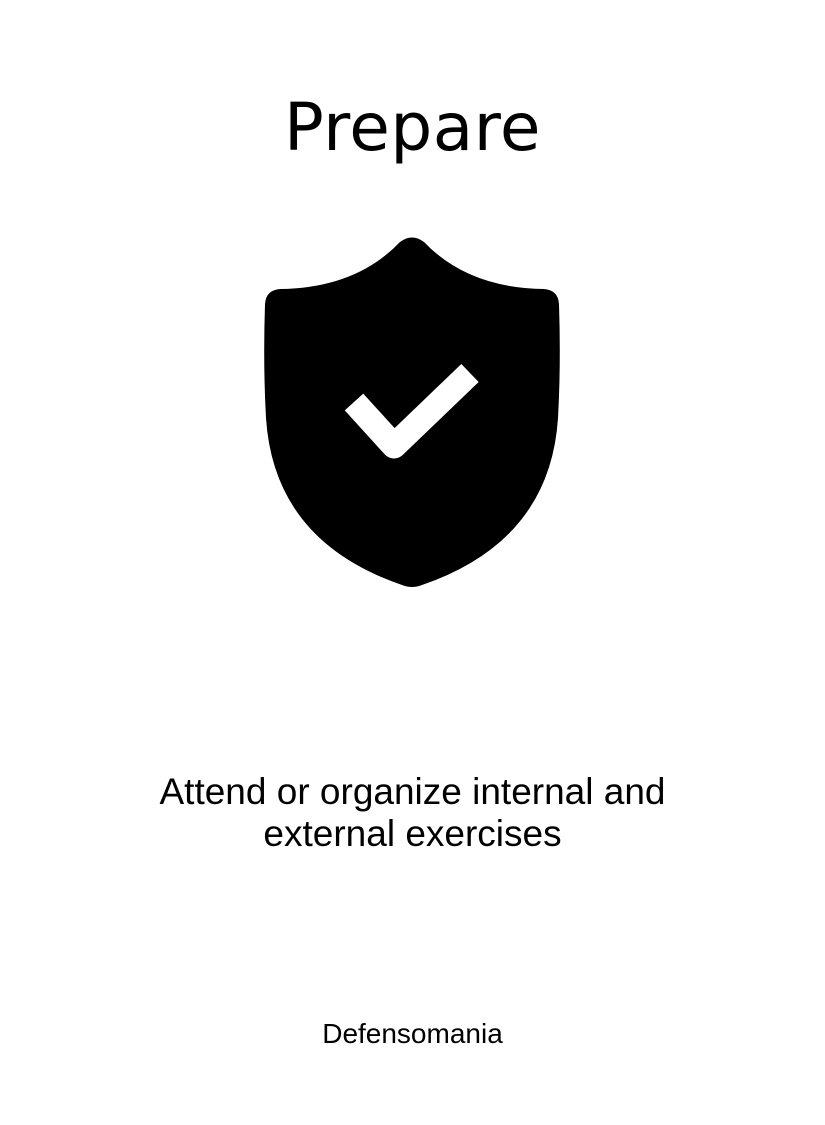  Describe the element at coordinates (412, 1033) in the screenshot. I see `footer-brand: Defensomania` at that location.